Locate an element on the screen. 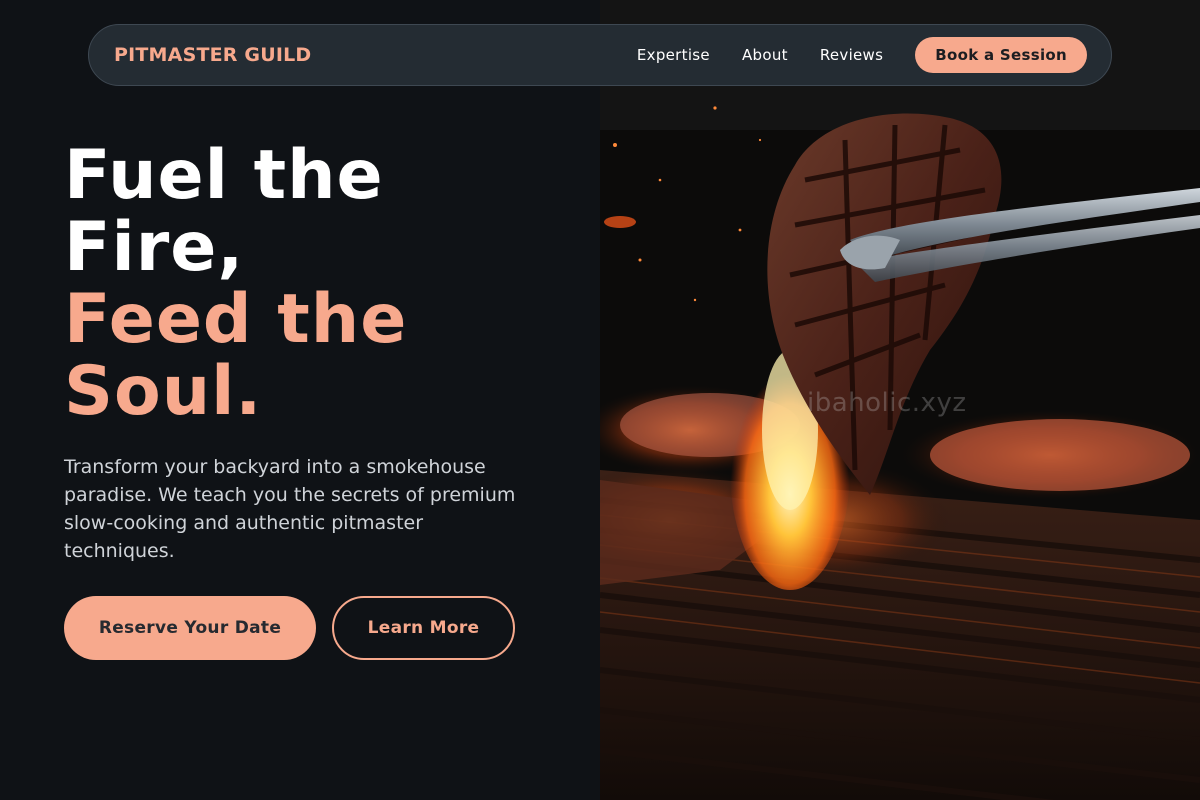 The height and width of the screenshot is (800, 1200). nav-link-expertise: Expertise is located at coordinates (673, 55).